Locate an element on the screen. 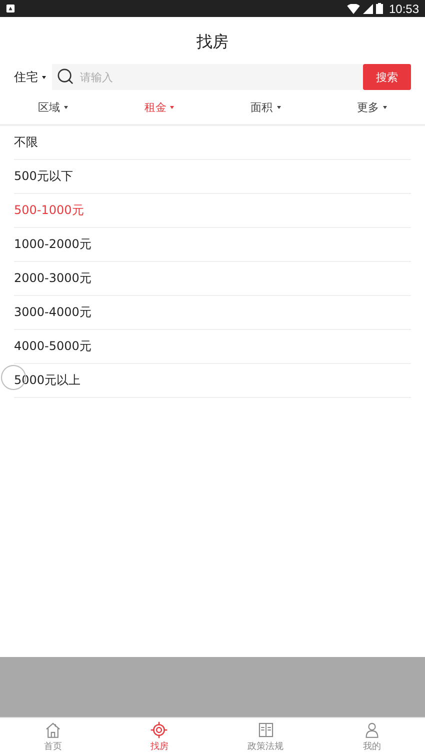 The image size is (425, 756). person-icon is located at coordinates (371, 730).